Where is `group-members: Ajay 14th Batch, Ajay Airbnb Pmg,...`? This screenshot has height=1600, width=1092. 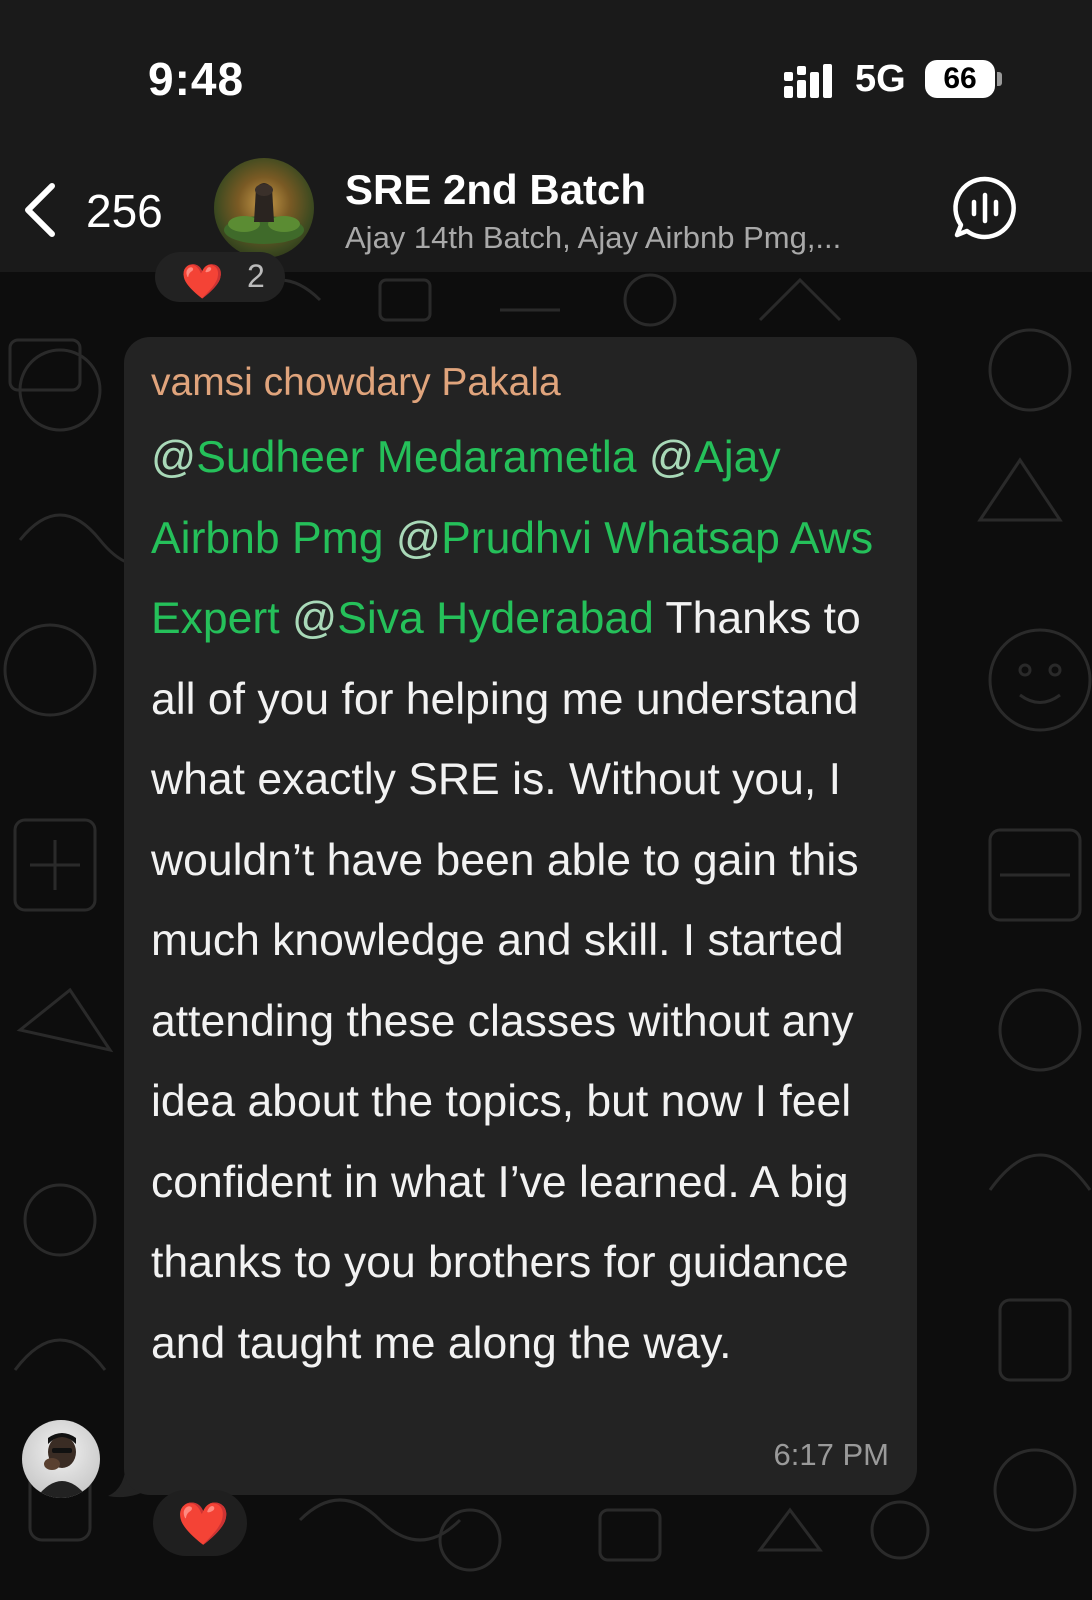 group-members: Ajay 14th Batch, Ajay Airbnb Pmg,... is located at coordinates (625, 238).